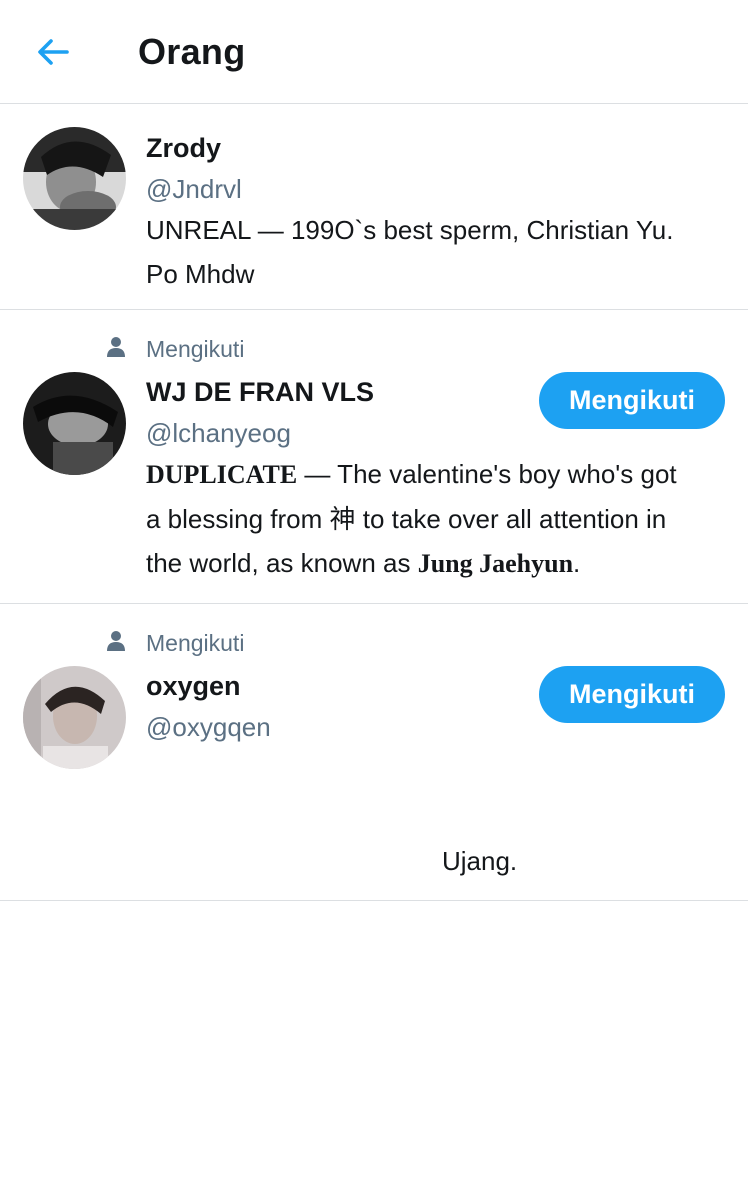 Image resolution: width=748 pixels, height=1200 pixels. What do you see at coordinates (260, 392) in the screenshot?
I see `display-name: WJ DE FRAN VLS` at bounding box center [260, 392].